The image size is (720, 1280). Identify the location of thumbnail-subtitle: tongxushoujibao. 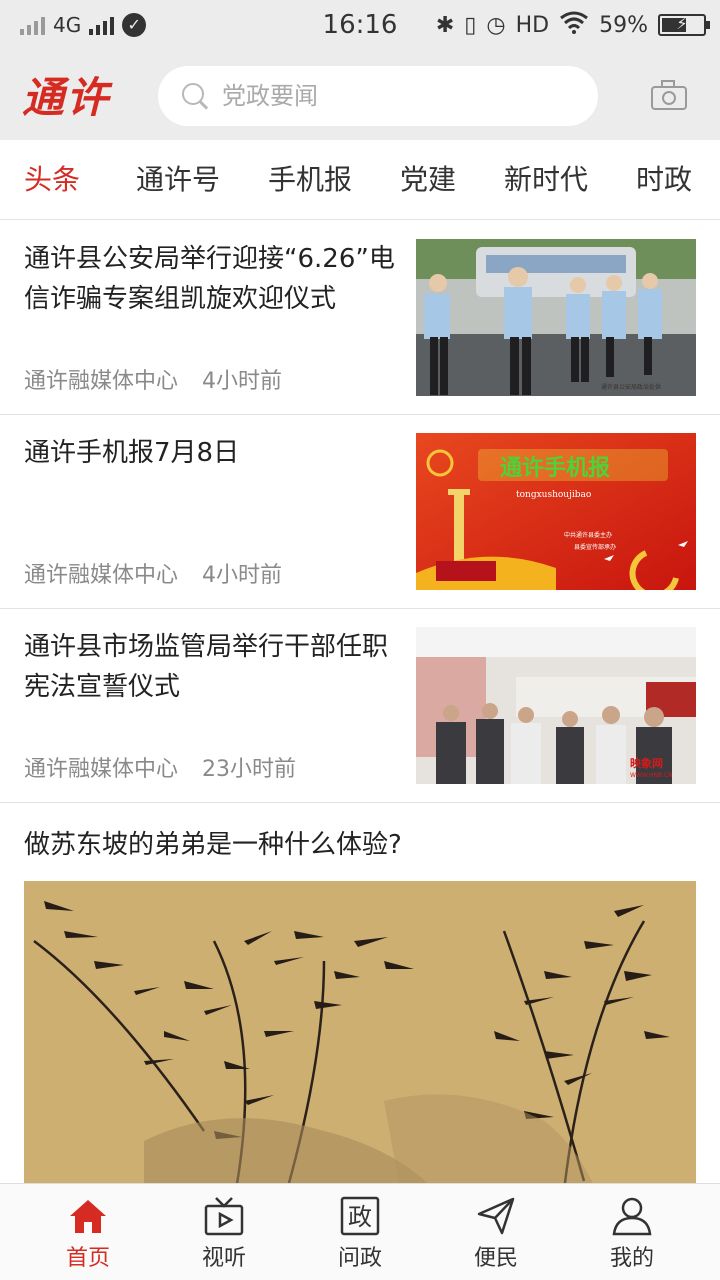
(553, 495).